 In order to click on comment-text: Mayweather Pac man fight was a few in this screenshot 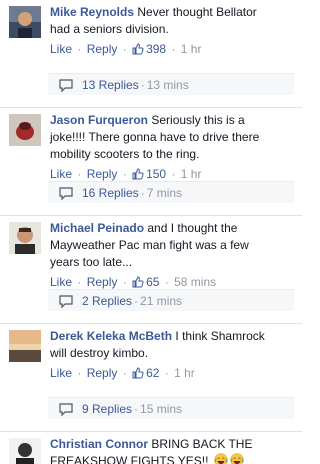, I will do `click(172, 245)`.